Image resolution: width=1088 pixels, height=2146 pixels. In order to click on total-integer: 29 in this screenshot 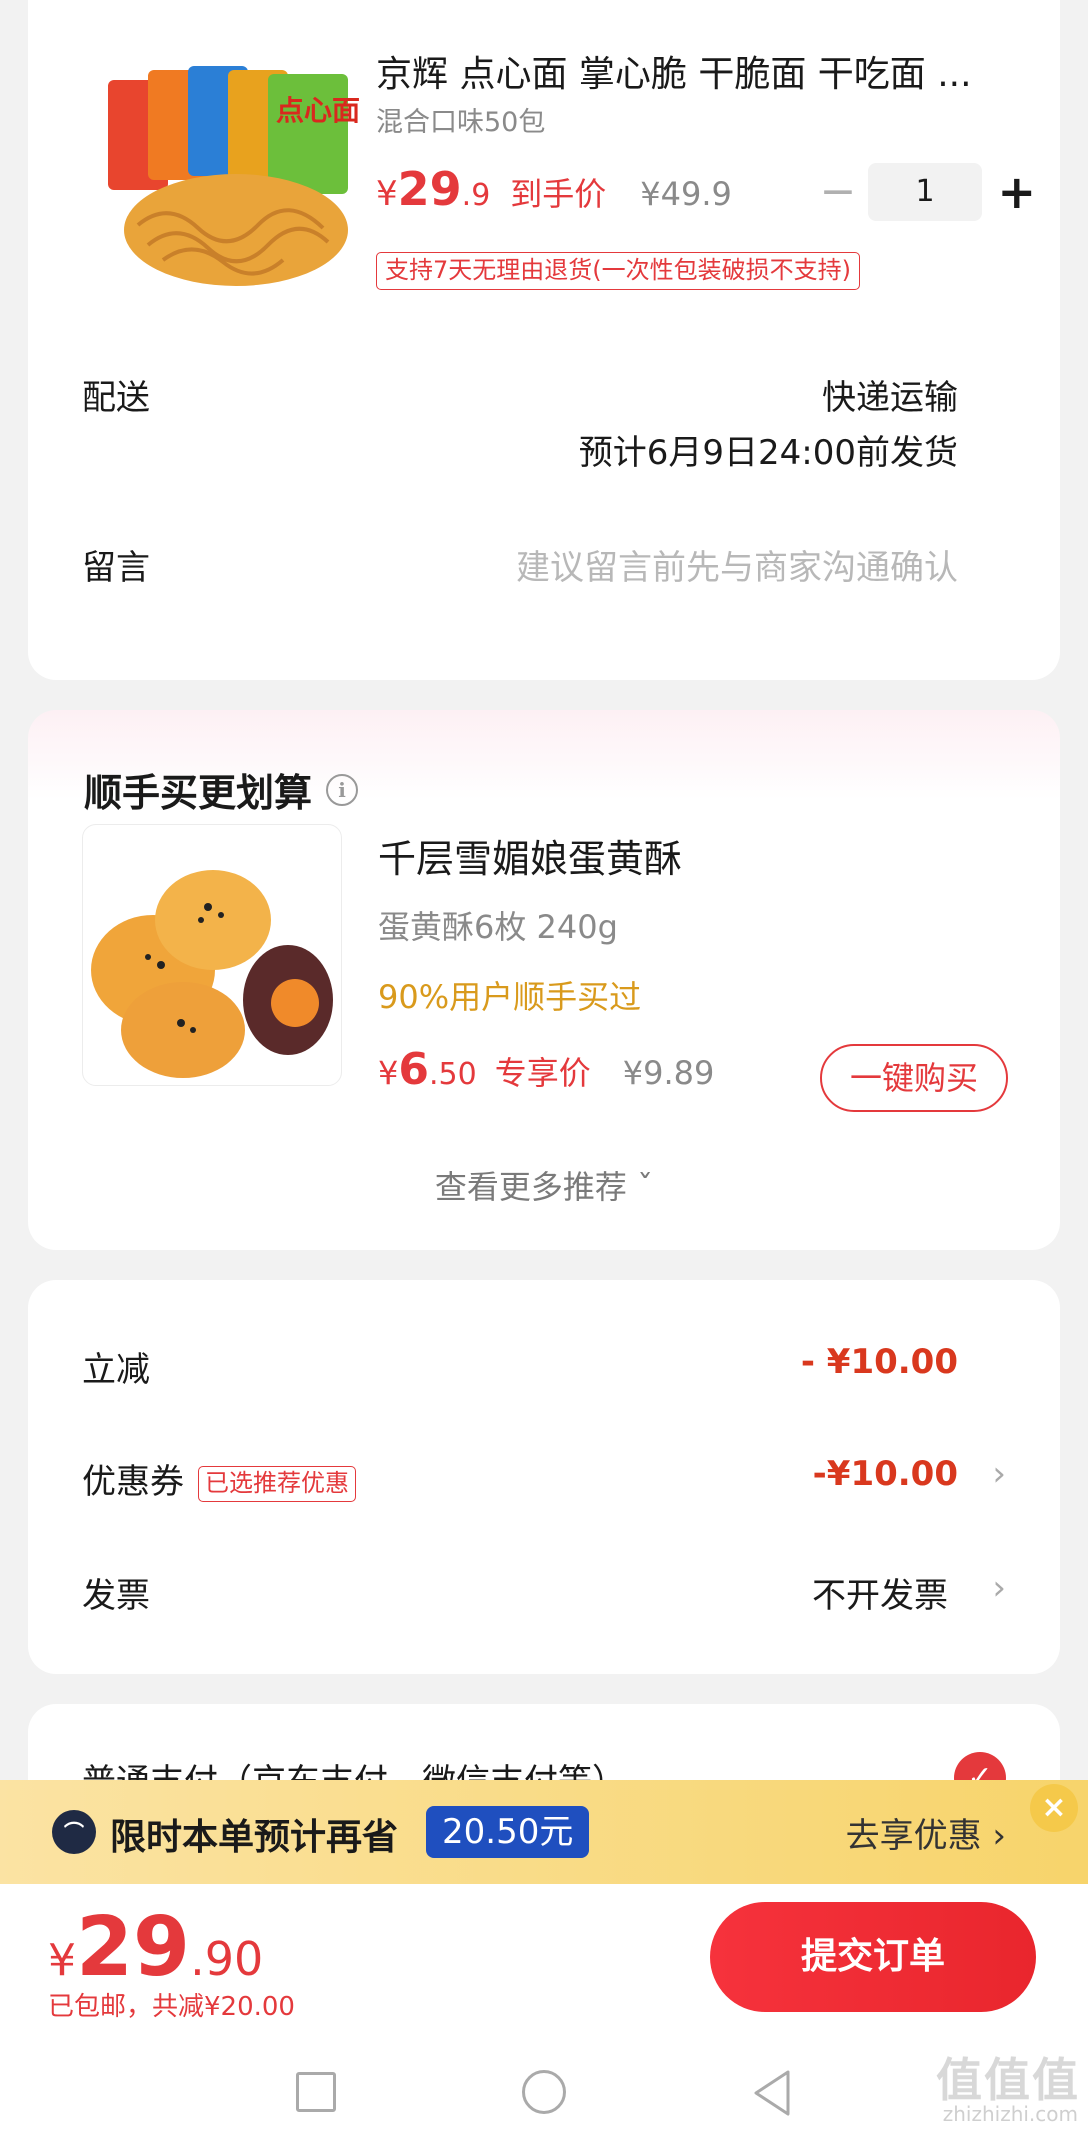, I will do `click(133, 1947)`.